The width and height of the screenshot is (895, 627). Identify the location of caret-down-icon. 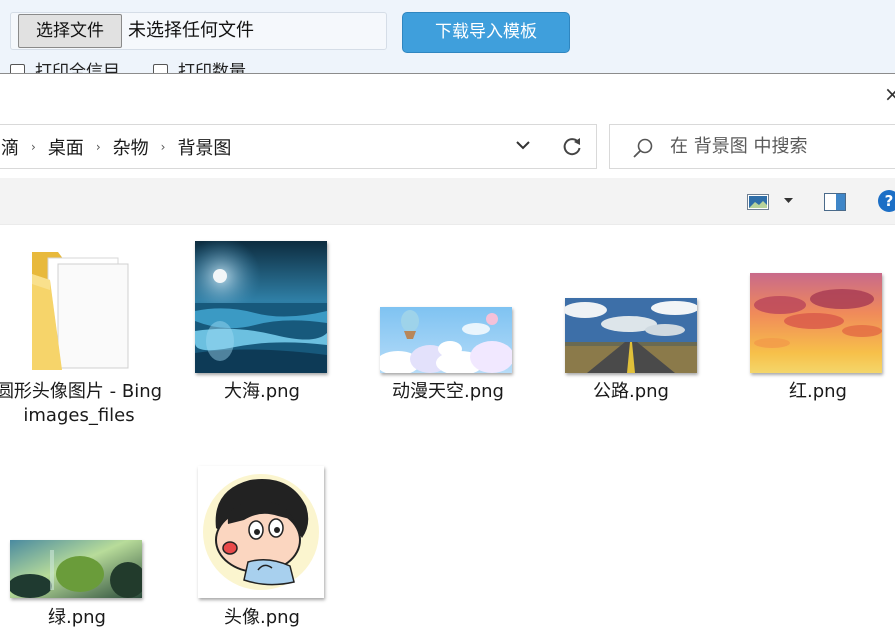
(788, 201).